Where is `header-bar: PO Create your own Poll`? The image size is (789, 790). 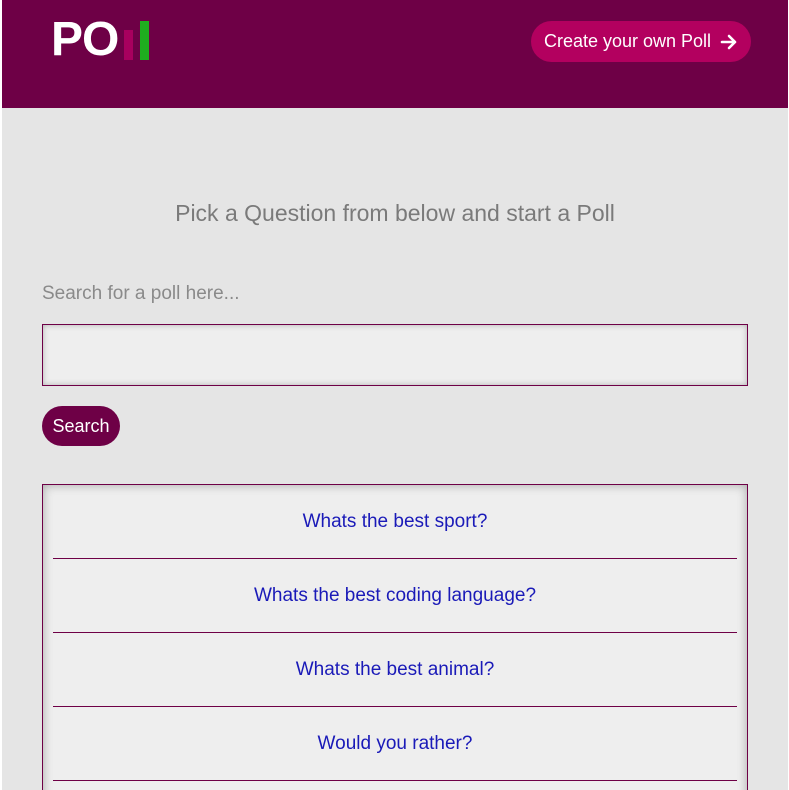 header-bar: PO Create your own Poll is located at coordinates (395, 54).